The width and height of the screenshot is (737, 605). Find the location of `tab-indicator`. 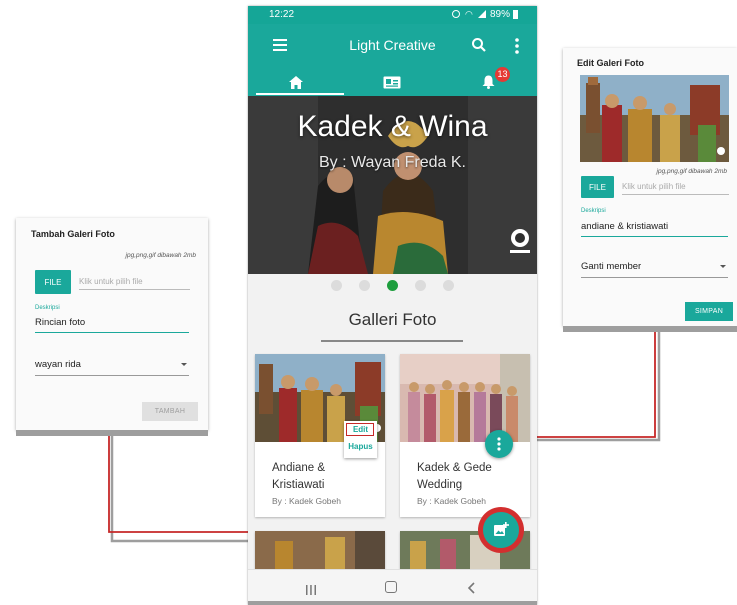

tab-indicator is located at coordinates (300, 94).